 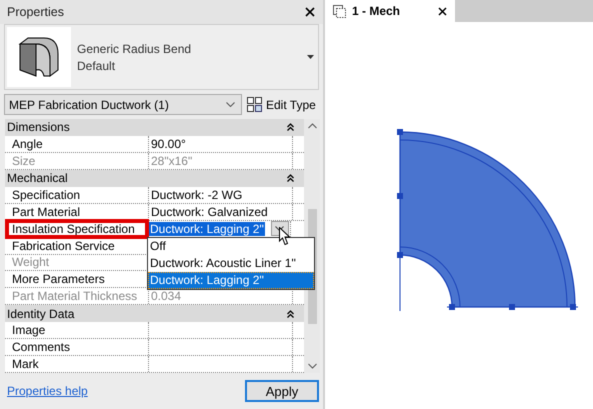 What do you see at coordinates (168, 143) in the screenshot?
I see `property-value: 90.00°` at bounding box center [168, 143].